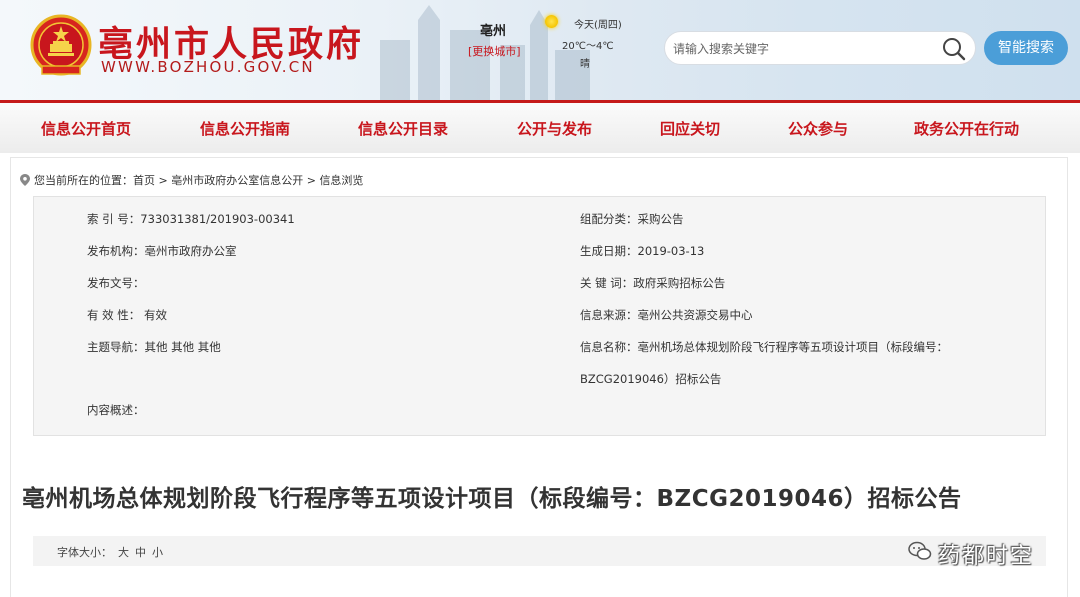 This screenshot has height=597, width=1080. I want to click on info-index-number: 索 引 号：733031381/201903-00341, so click(191, 219).